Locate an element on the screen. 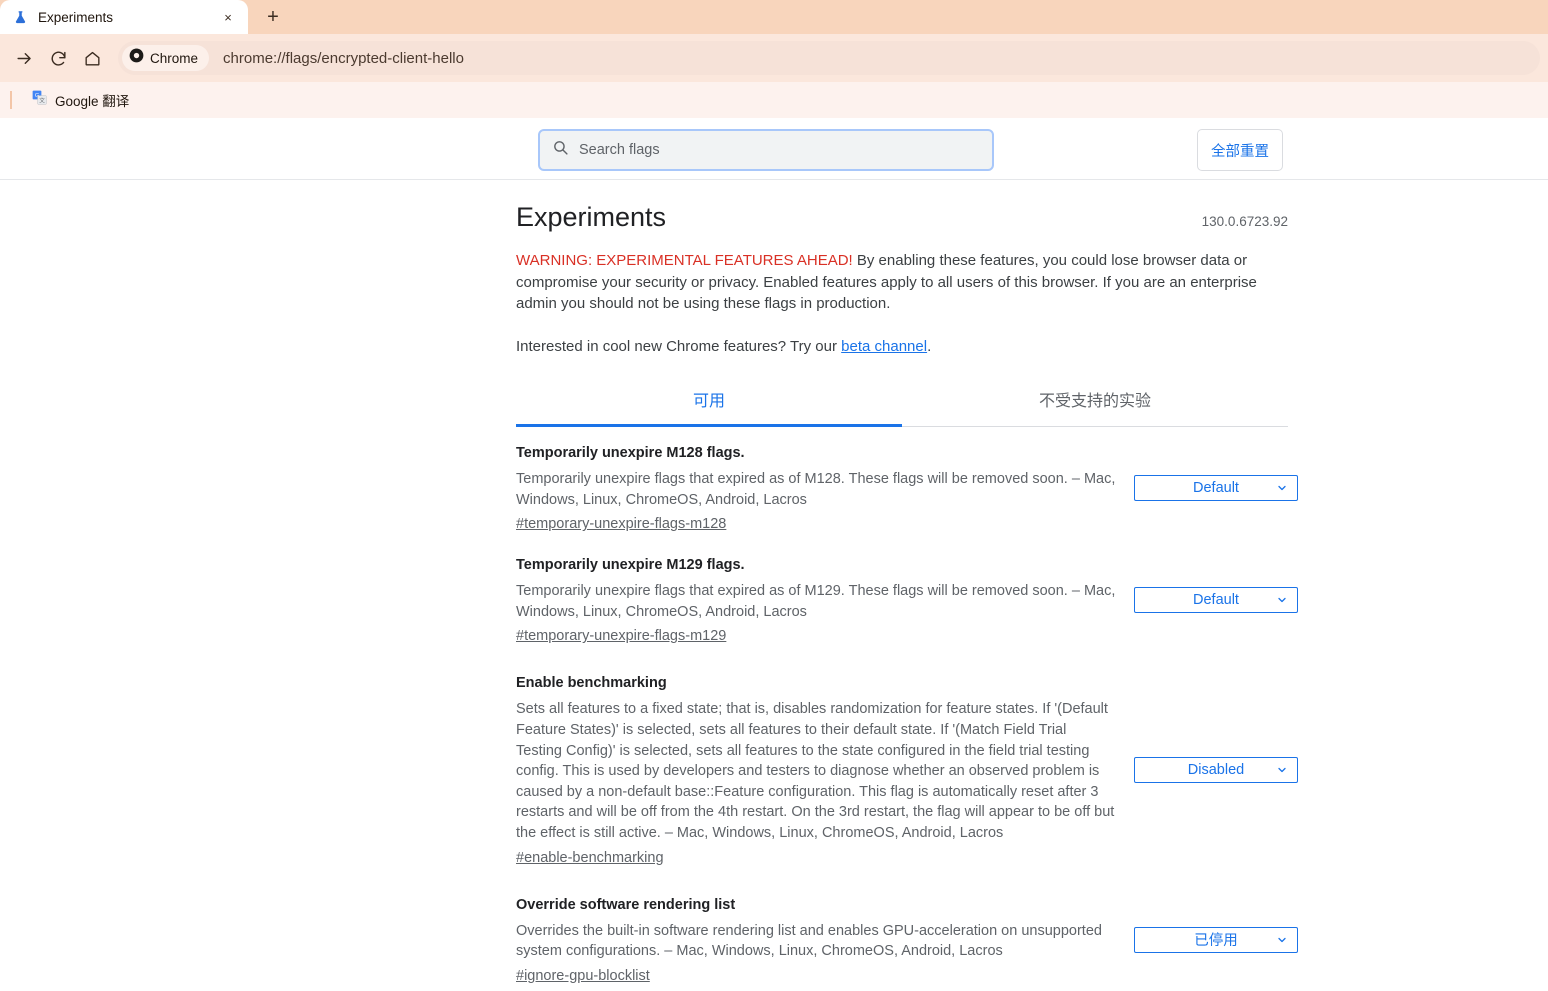  title-row: Experiments 130.0.6723.92 is located at coordinates (902, 217).